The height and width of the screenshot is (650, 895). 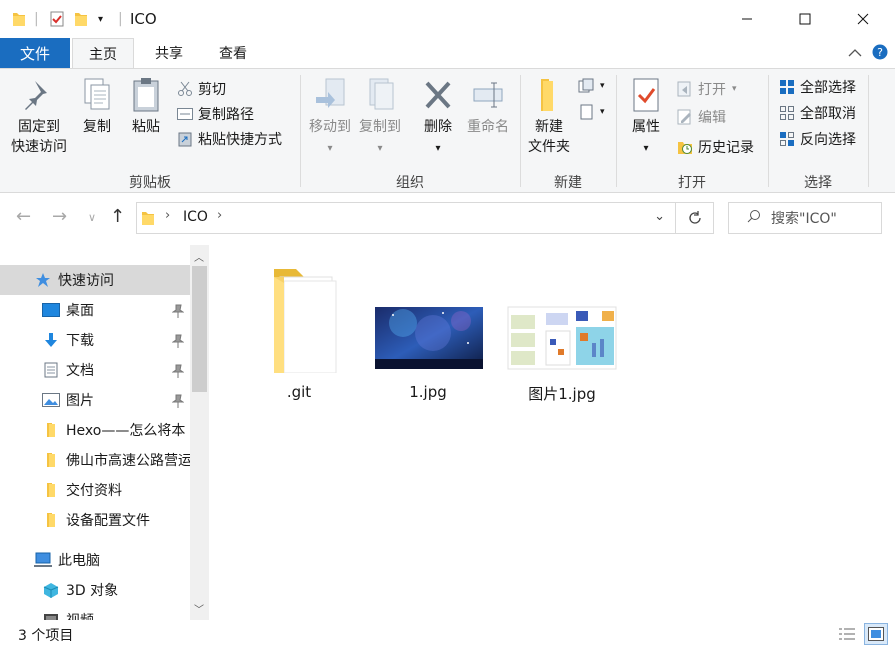 I want to click on file-item-1jpg: 1.jpg, so click(x=428, y=332).